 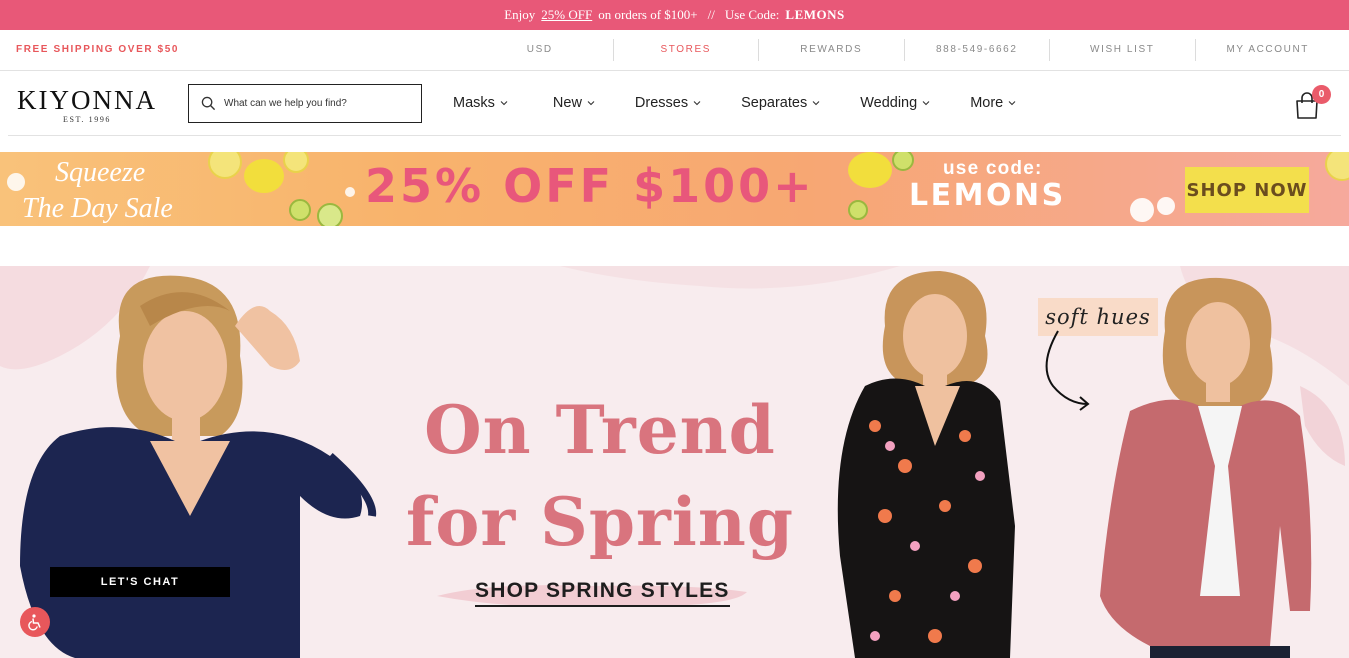 I want to click on shop-now-button: SHOP NOW, so click(x=1247, y=190).